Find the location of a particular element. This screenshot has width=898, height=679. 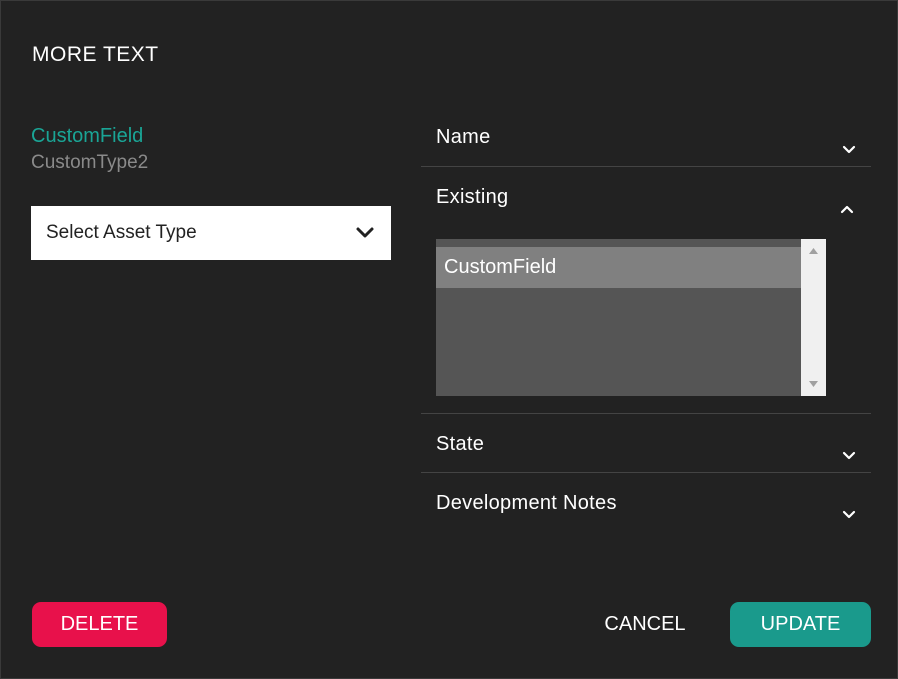

asset-type-select: Select Asset Type is located at coordinates (211, 233).